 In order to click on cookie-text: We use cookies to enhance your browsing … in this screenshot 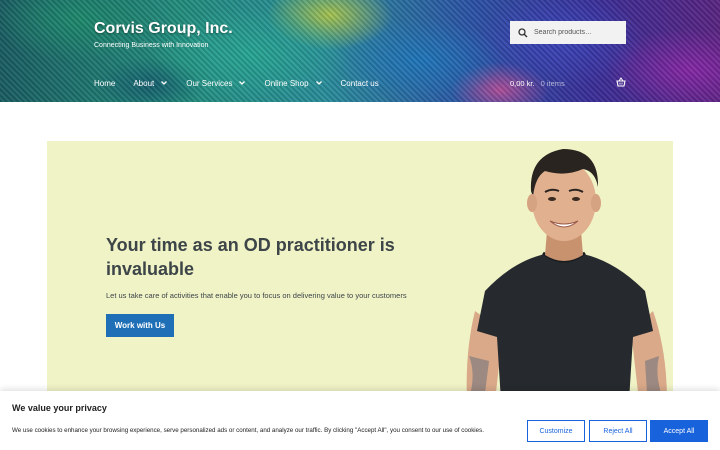, I will do `click(248, 430)`.